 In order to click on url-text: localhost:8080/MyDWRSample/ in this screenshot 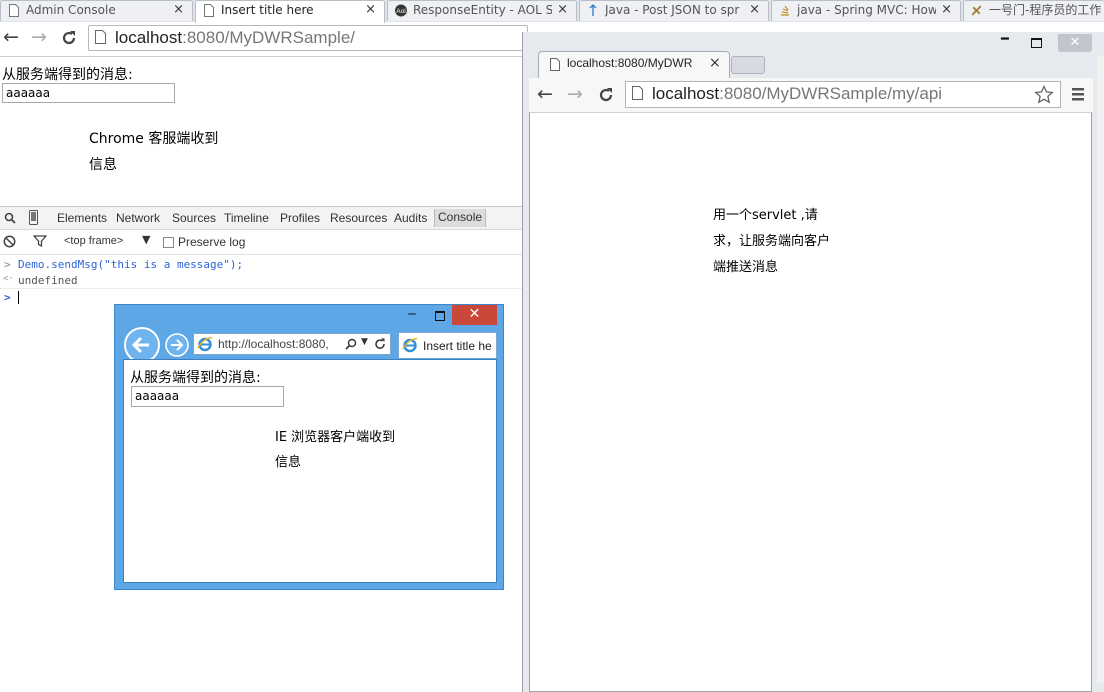, I will do `click(235, 38)`.